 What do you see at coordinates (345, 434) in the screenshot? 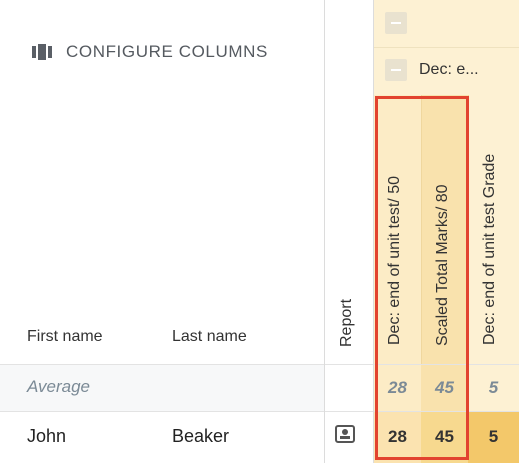
I see `report-card-icon` at bounding box center [345, 434].